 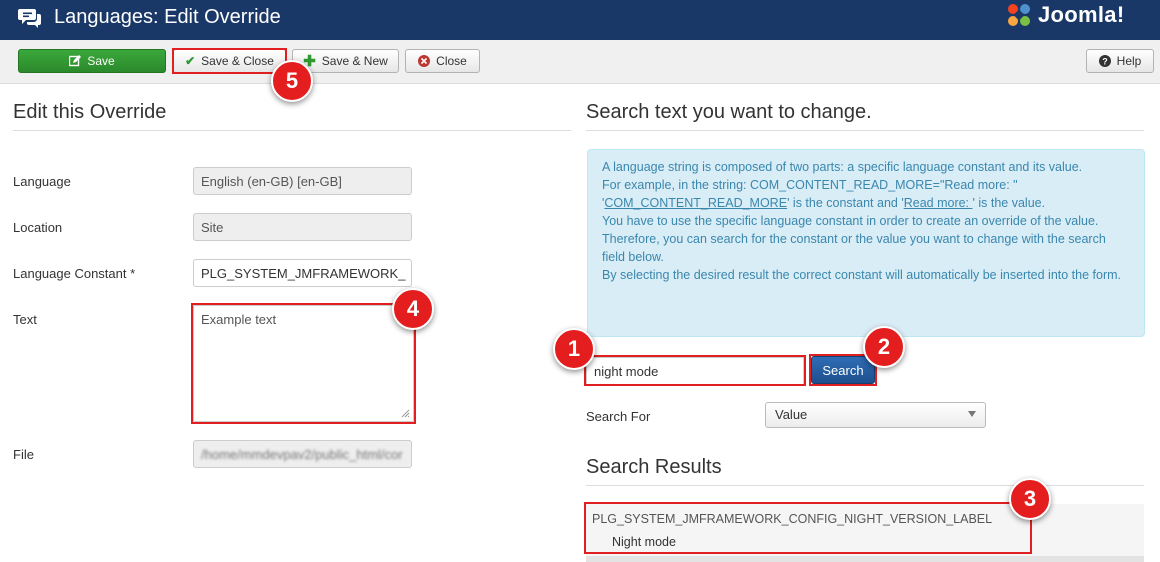 What do you see at coordinates (101, 61) in the screenshot?
I see `save-label: Save` at bounding box center [101, 61].